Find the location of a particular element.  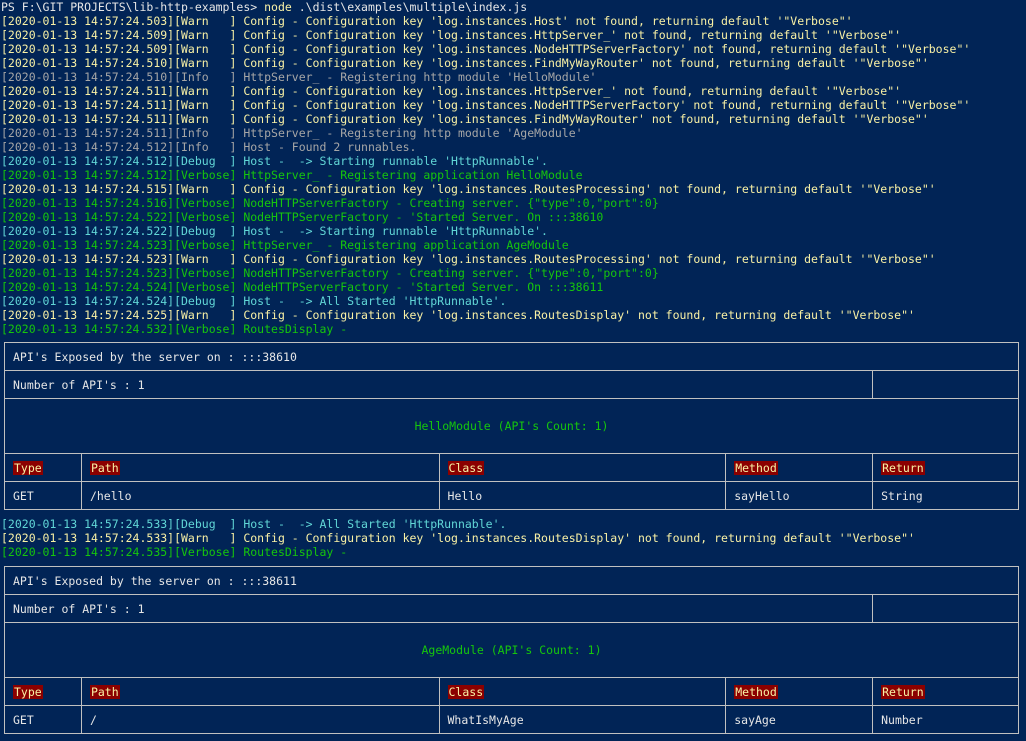

cell-return: Number is located at coordinates (945, 719).